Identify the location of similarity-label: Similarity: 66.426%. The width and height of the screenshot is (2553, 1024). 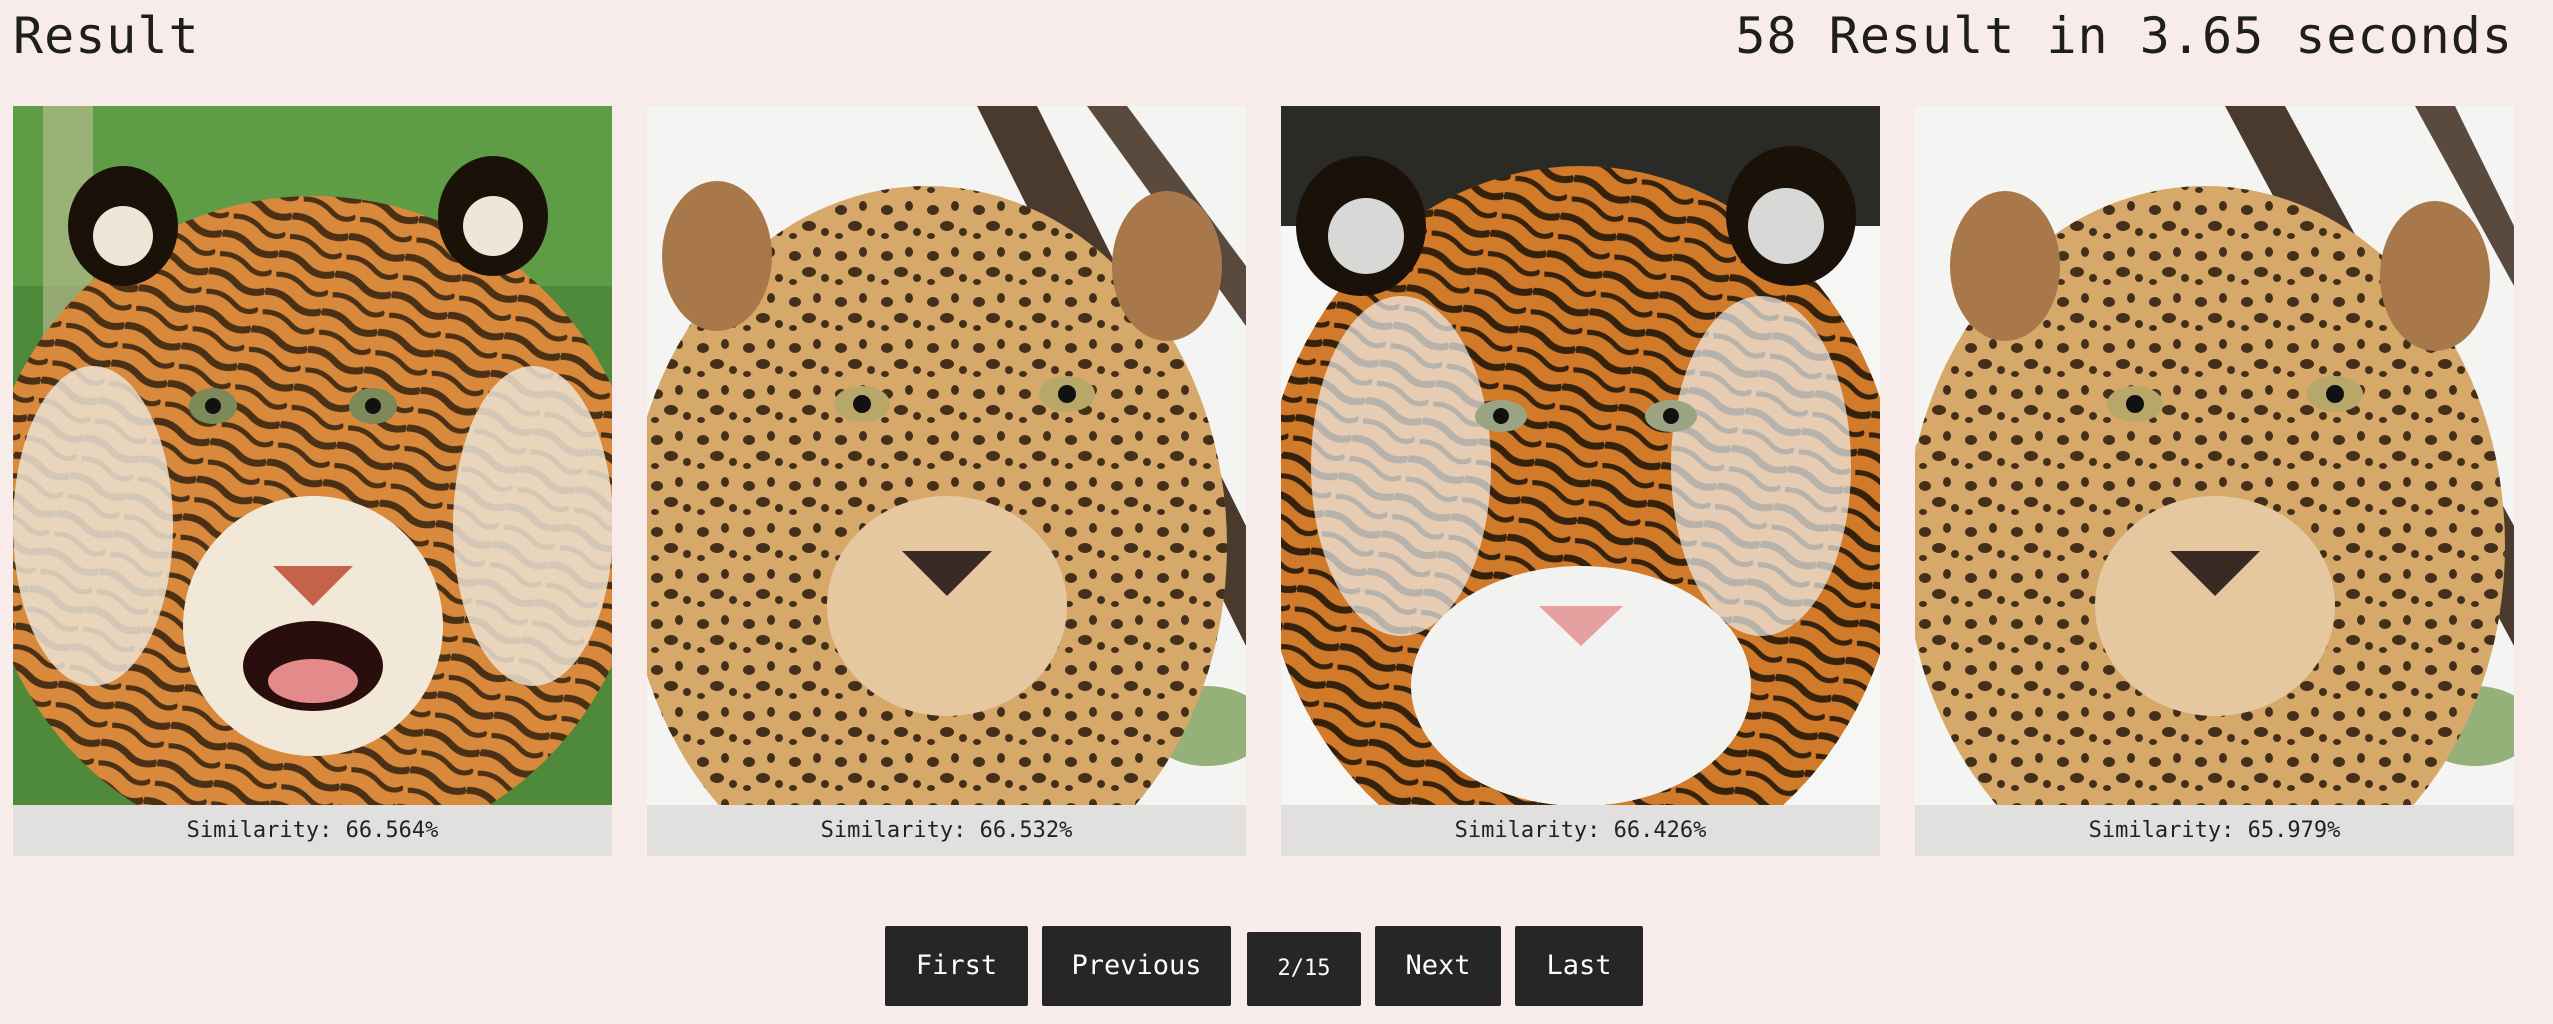
(1580, 830).